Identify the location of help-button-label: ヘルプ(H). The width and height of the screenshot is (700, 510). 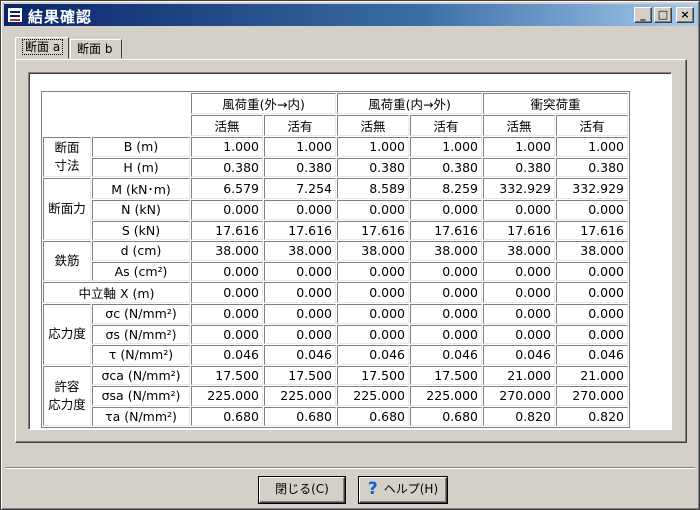
(411, 489).